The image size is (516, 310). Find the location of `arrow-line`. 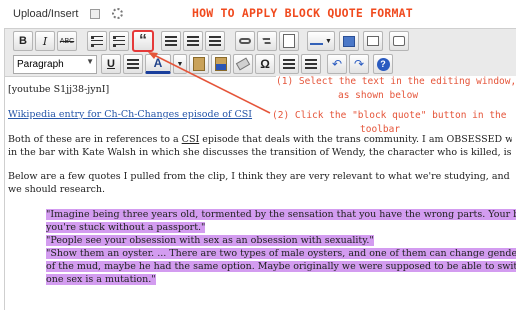

arrow-line is located at coordinates (211, 83).